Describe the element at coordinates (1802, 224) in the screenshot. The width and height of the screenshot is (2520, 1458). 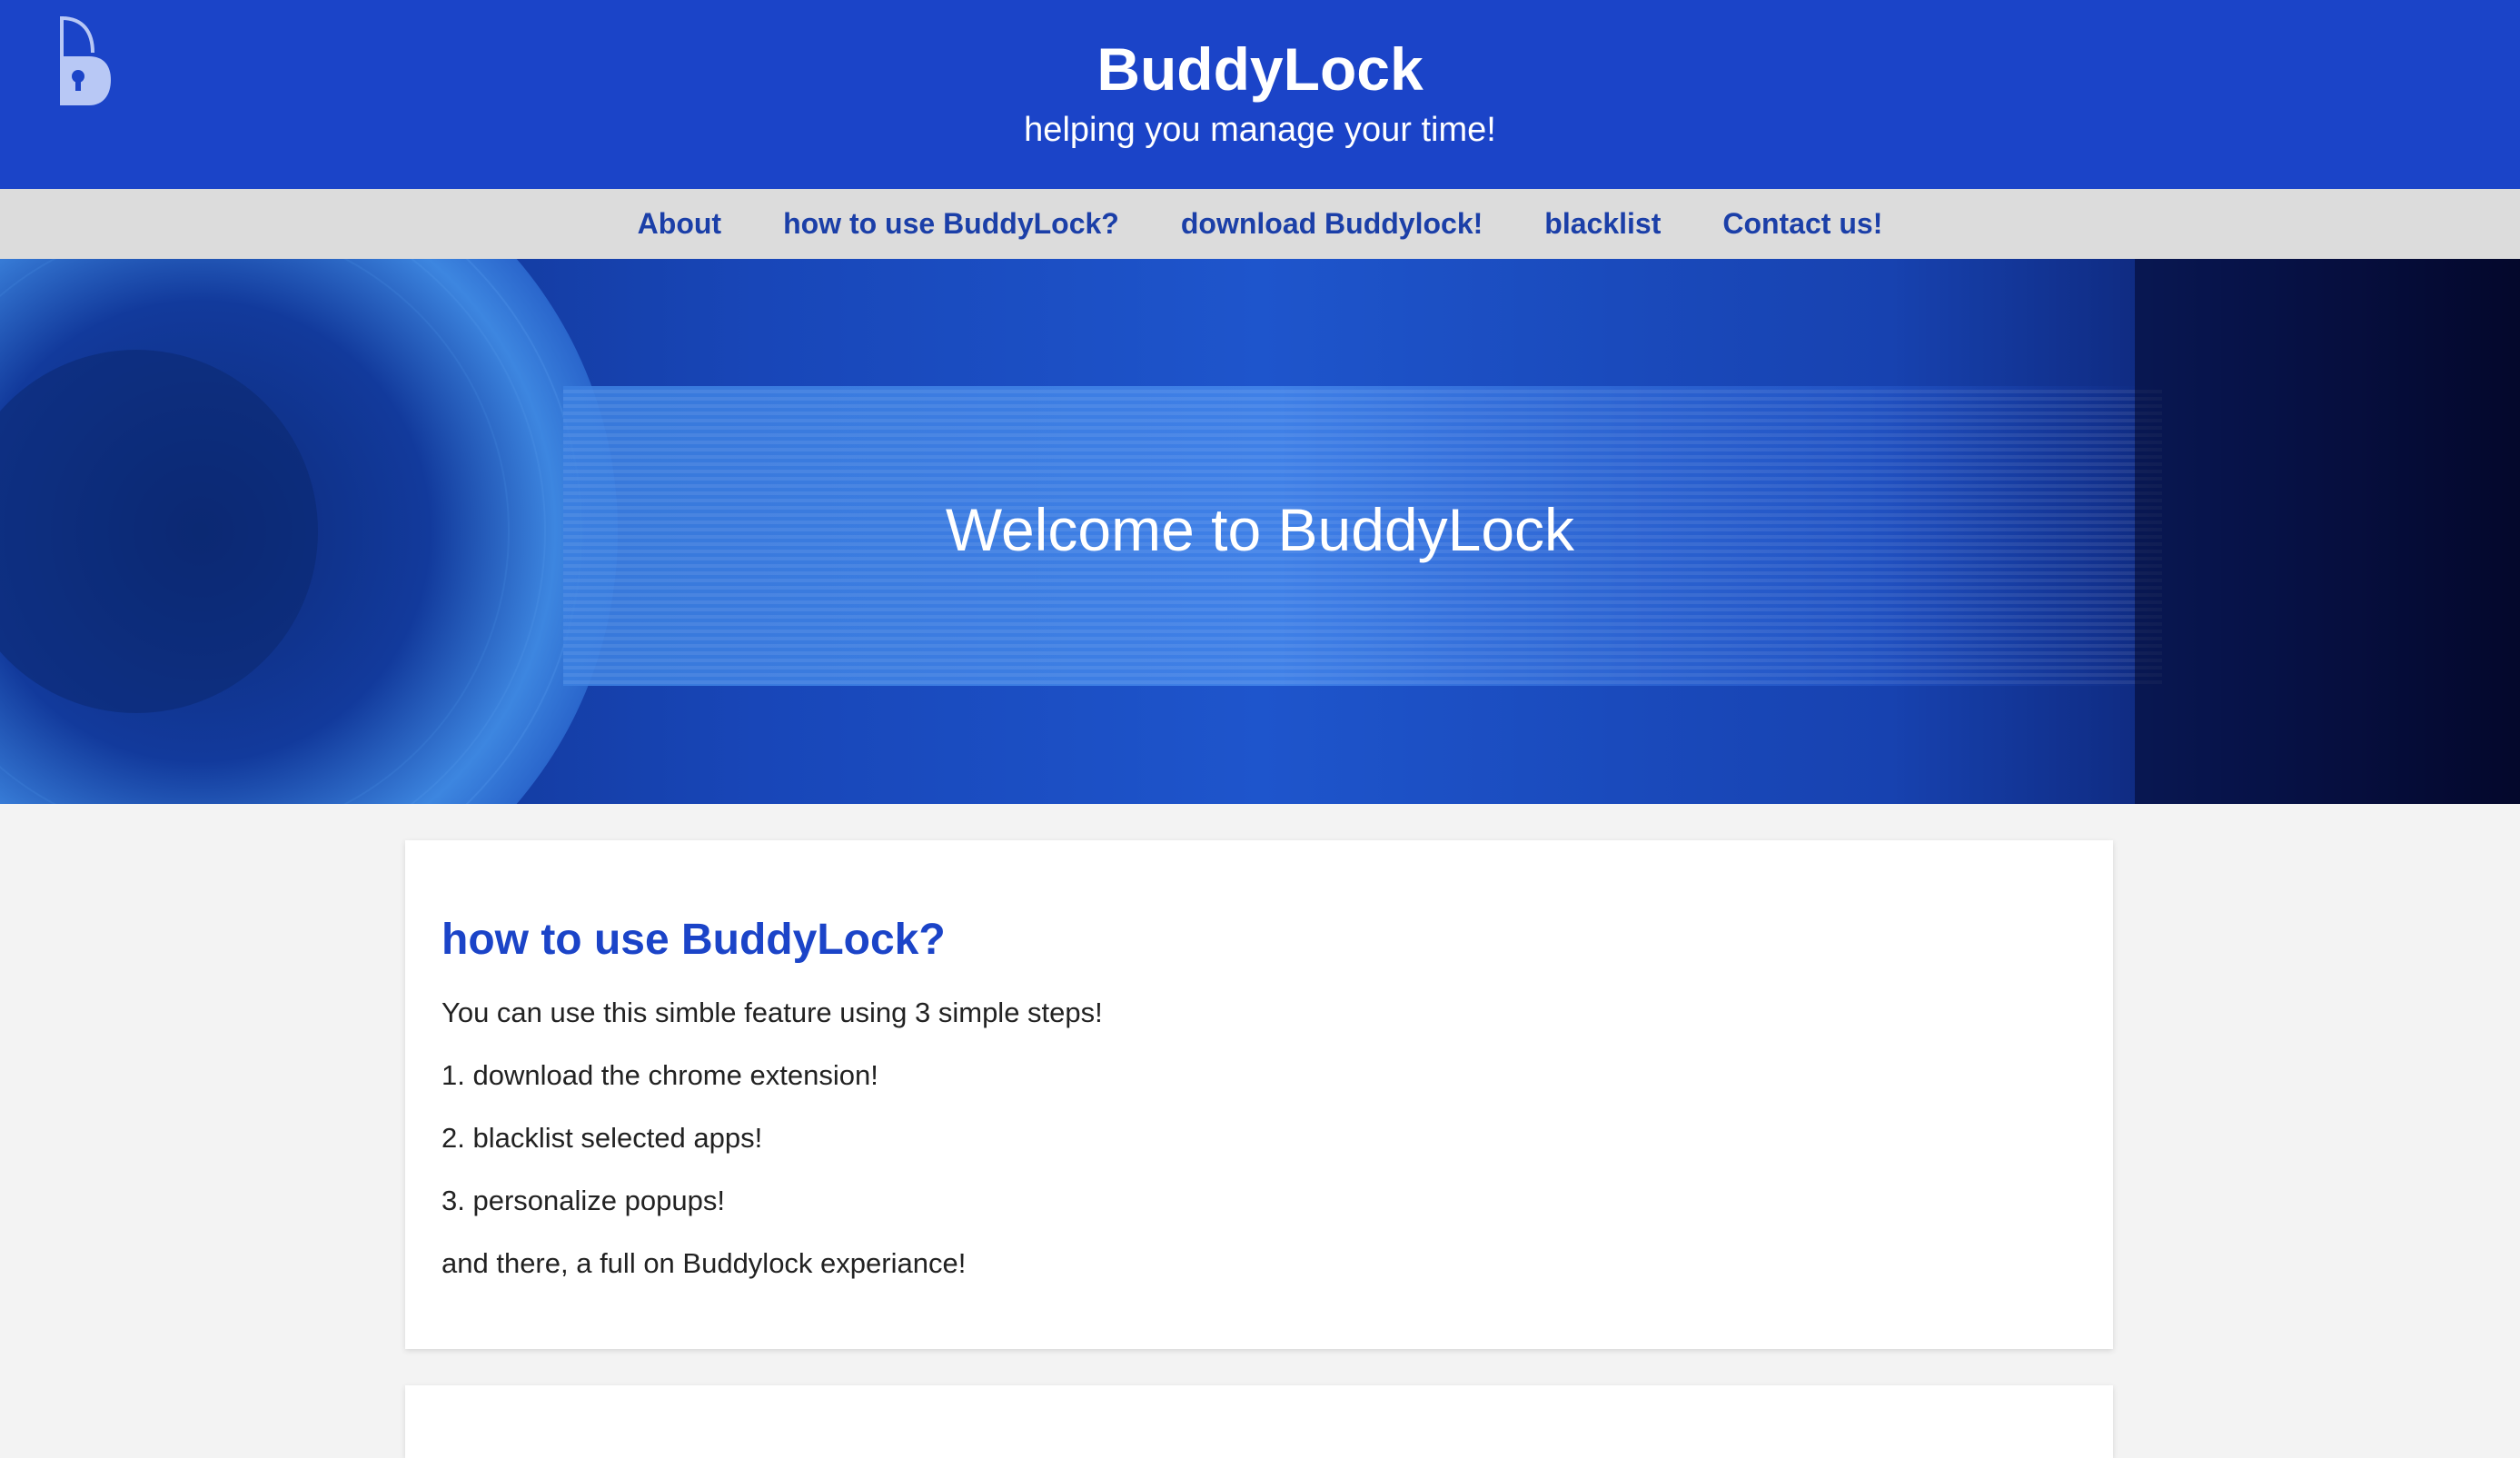
I see `nav-item-contact: Contact us!` at that location.